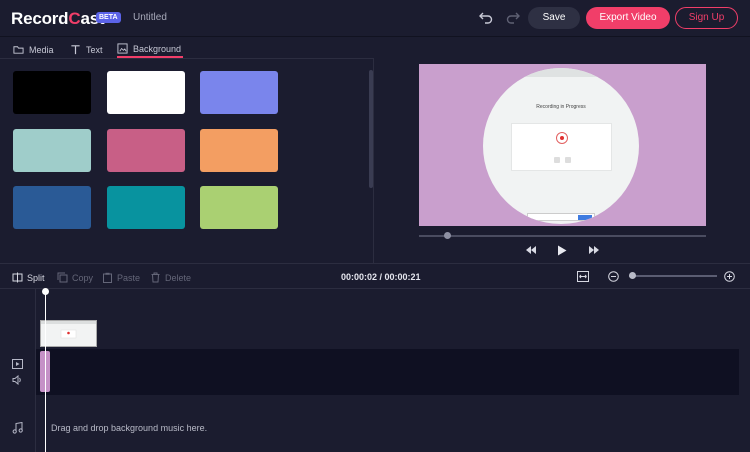  Describe the element at coordinates (387, 372) in the screenshot. I see `video-track` at that location.